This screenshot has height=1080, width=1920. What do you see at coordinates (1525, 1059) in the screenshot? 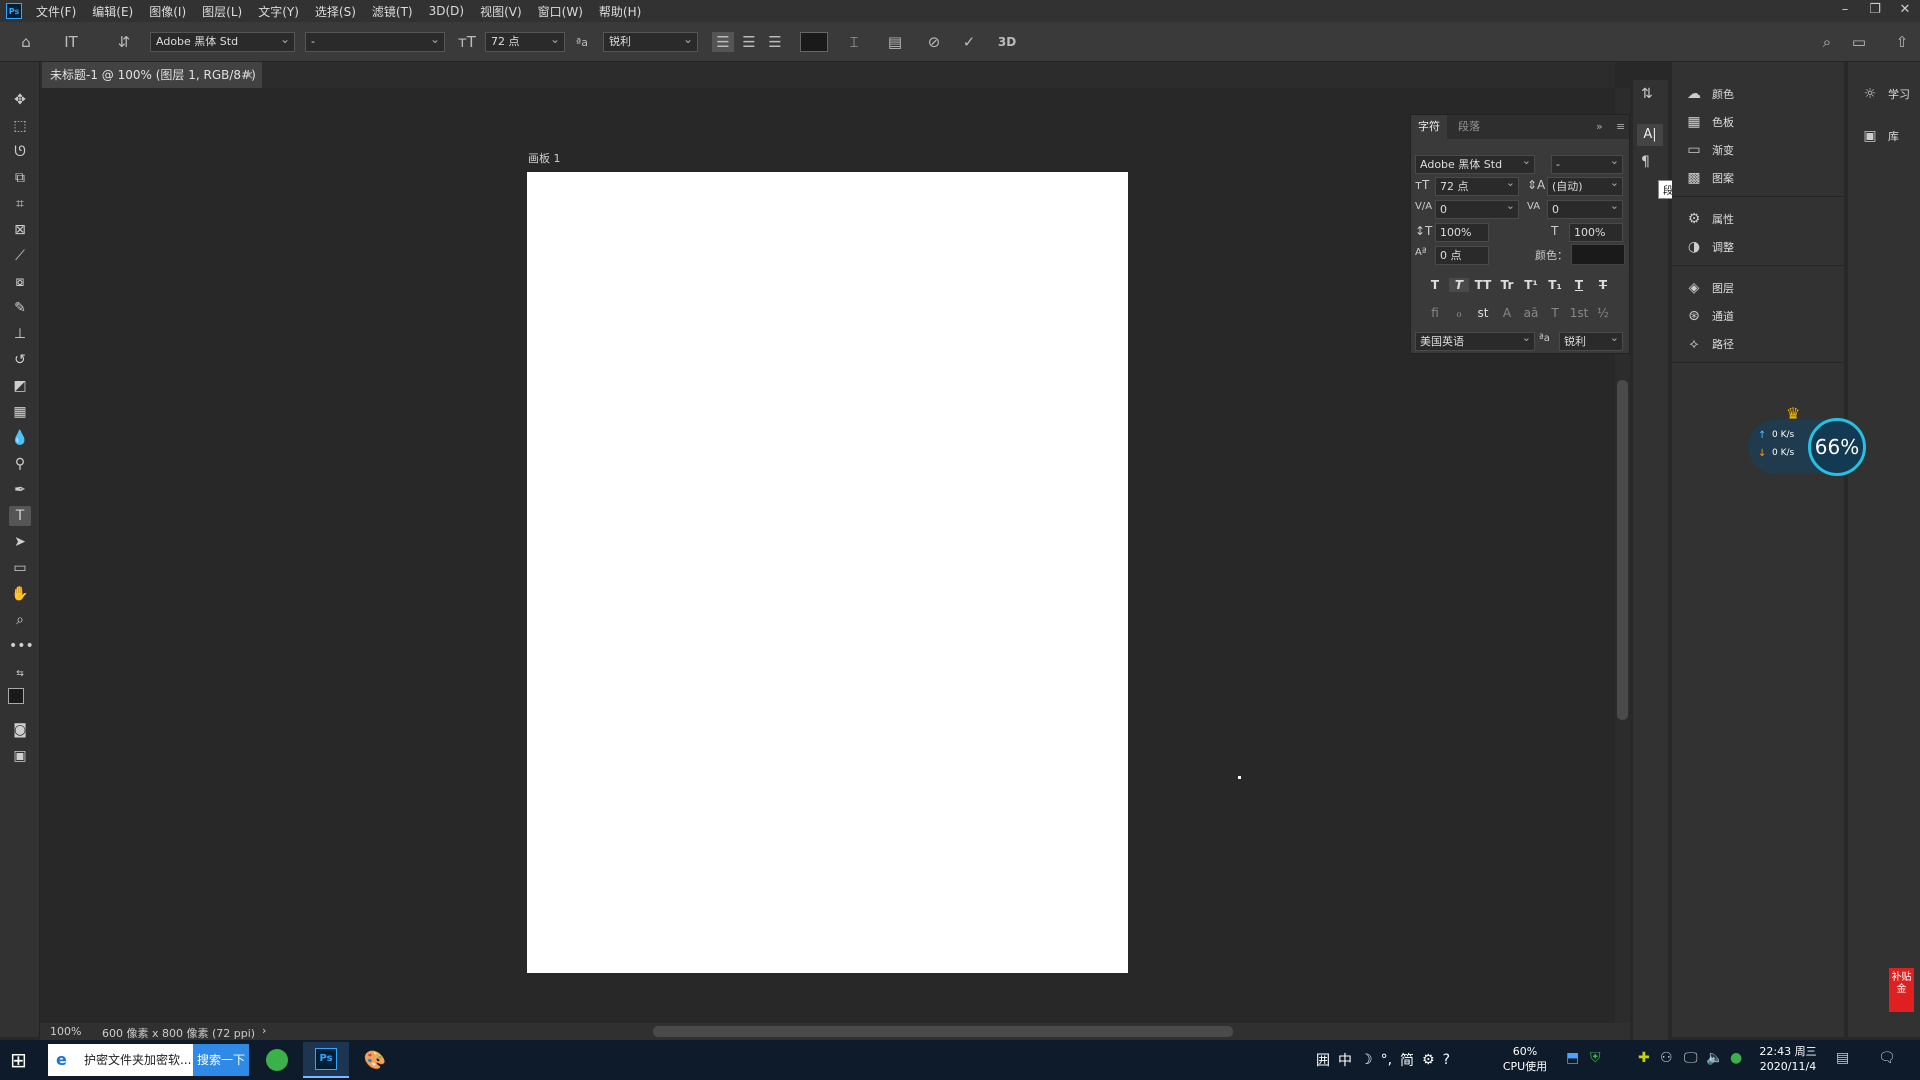
I see `cpu-usage: 60% CPU使用` at bounding box center [1525, 1059].